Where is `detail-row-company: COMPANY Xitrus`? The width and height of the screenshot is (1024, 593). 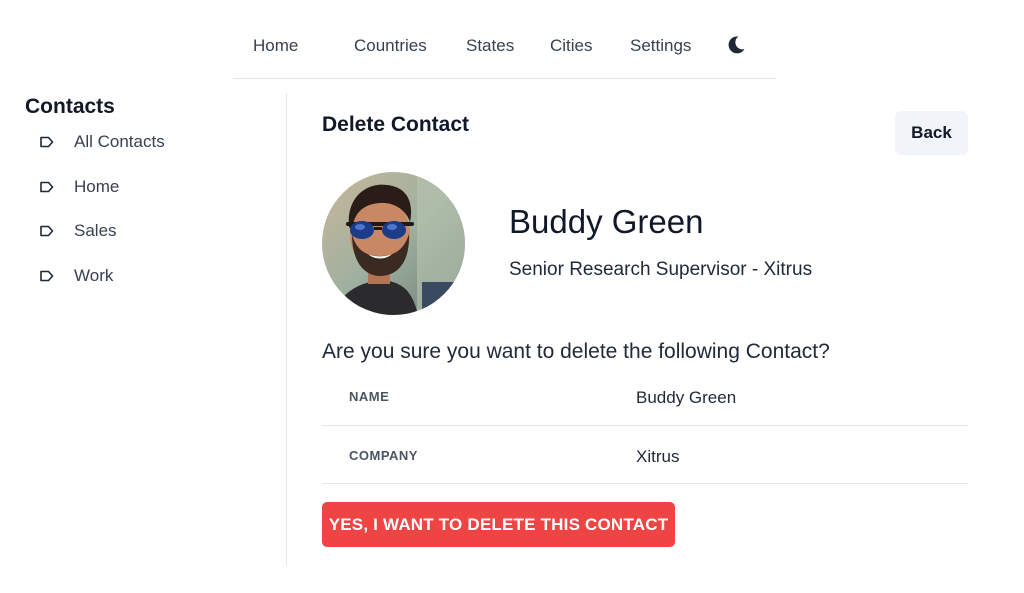
detail-row-company: COMPANY Xitrus is located at coordinates (645, 455).